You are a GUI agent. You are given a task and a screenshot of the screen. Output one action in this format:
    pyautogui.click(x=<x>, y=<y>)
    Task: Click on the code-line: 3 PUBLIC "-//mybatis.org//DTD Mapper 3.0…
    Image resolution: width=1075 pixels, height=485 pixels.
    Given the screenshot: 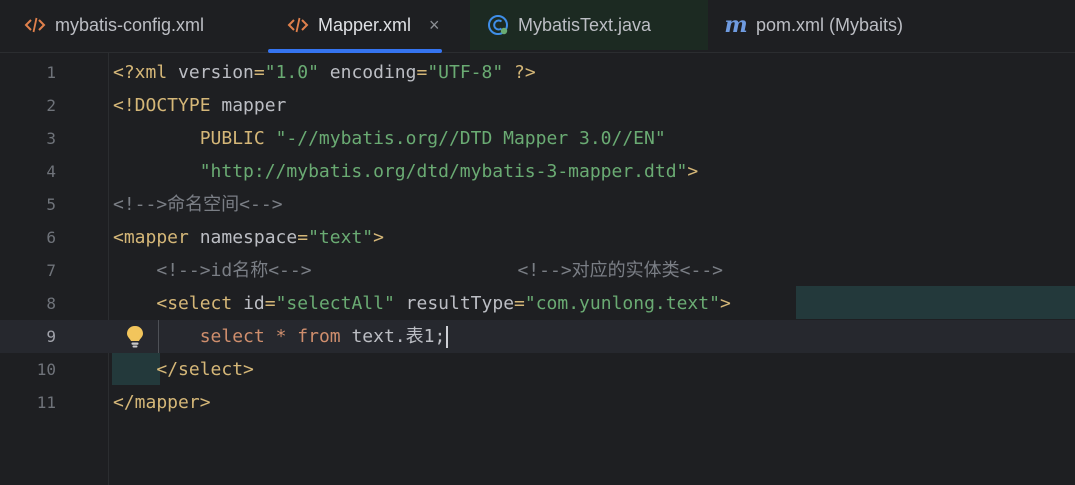 What is the action you would take?
    pyautogui.click(x=537, y=138)
    